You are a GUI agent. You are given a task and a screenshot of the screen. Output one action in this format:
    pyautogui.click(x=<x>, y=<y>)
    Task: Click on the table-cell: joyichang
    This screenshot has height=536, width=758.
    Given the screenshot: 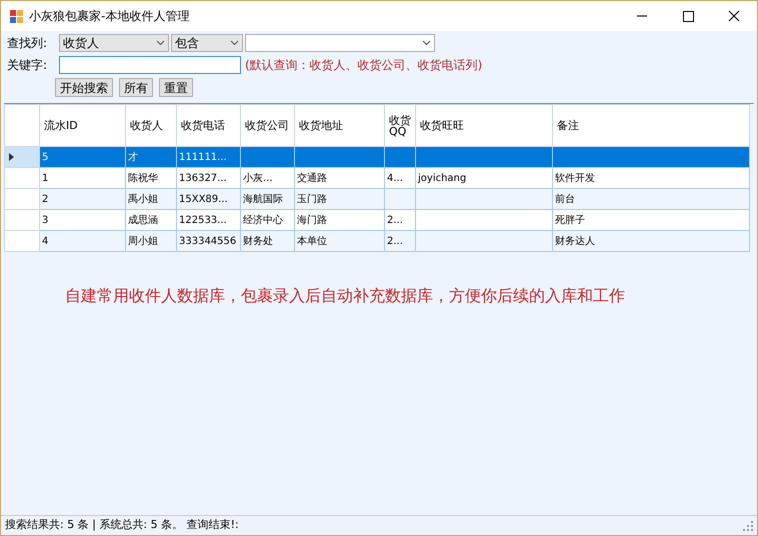 What is the action you would take?
    pyautogui.click(x=484, y=178)
    